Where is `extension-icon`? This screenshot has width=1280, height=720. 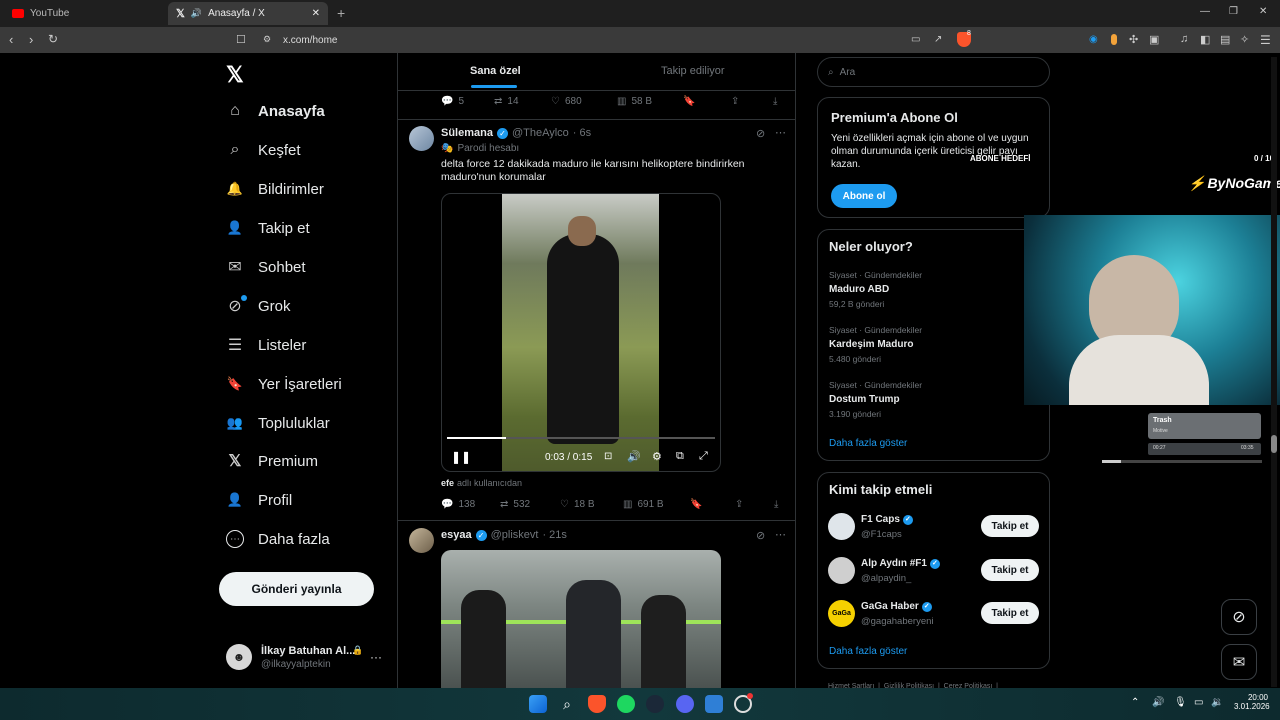
extension-icon is located at coordinates (1114, 39).